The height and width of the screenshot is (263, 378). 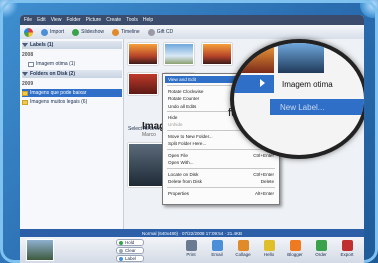 I want to click on hold-label: Hold, so click(x=130, y=242).